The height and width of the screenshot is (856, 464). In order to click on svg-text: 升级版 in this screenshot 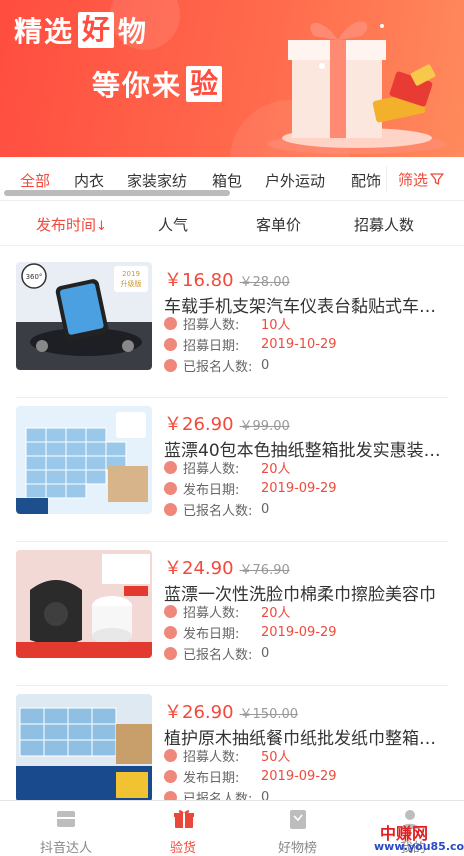, I will do `click(131, 283)`.